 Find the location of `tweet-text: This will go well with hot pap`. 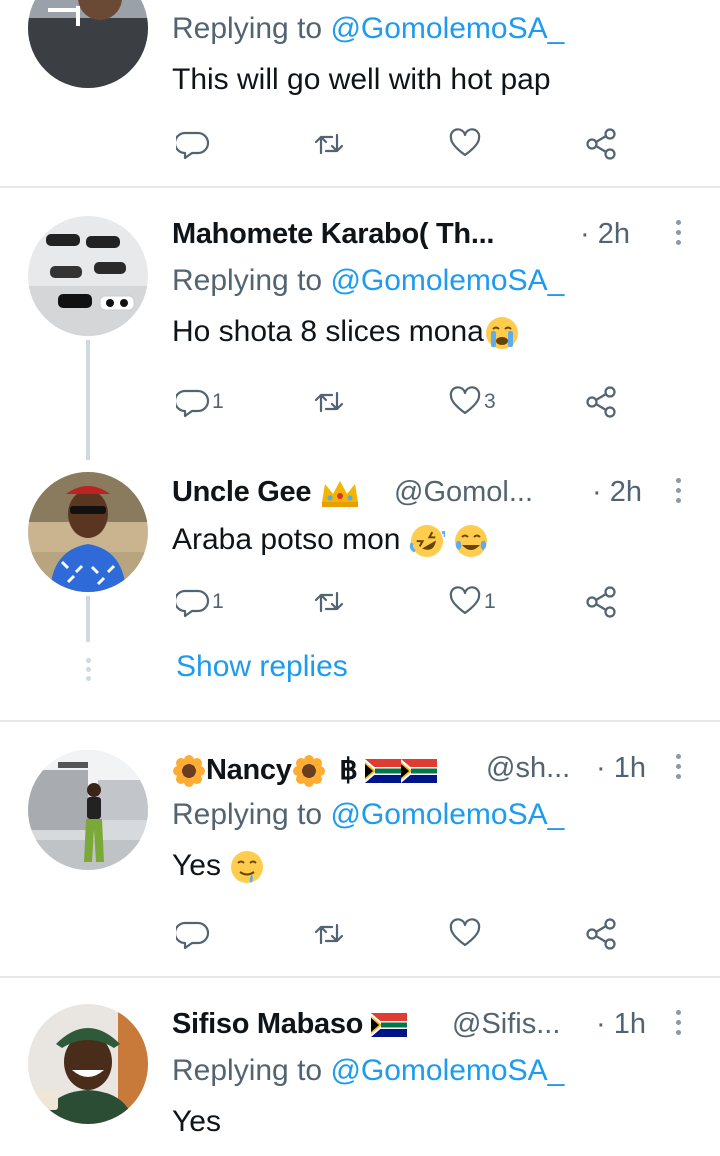

tweet-text: This will go well with hot pap is located at coordinates (361, 79).